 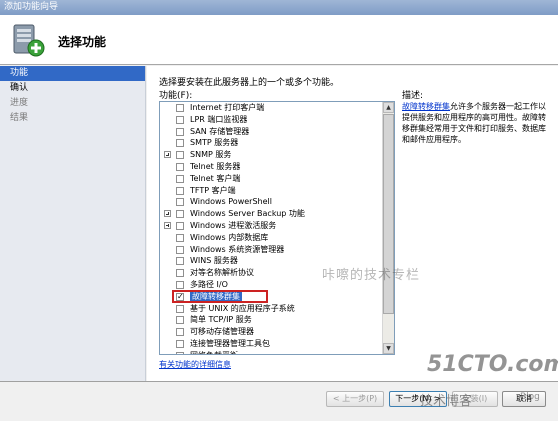 I want to click on feature-label: Telnet 客户端, so click(x=215, y=178).